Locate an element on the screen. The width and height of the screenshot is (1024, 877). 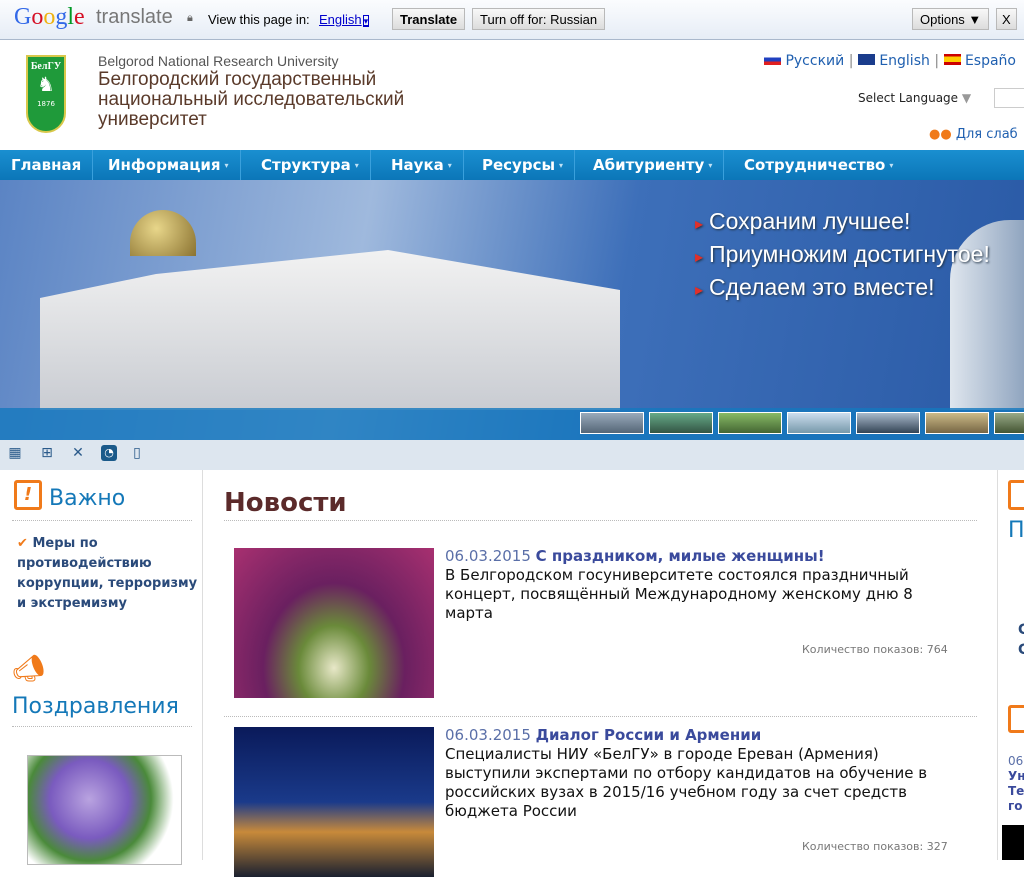
language-links: Русский | English | Españo is located at coordinates (890, 61).